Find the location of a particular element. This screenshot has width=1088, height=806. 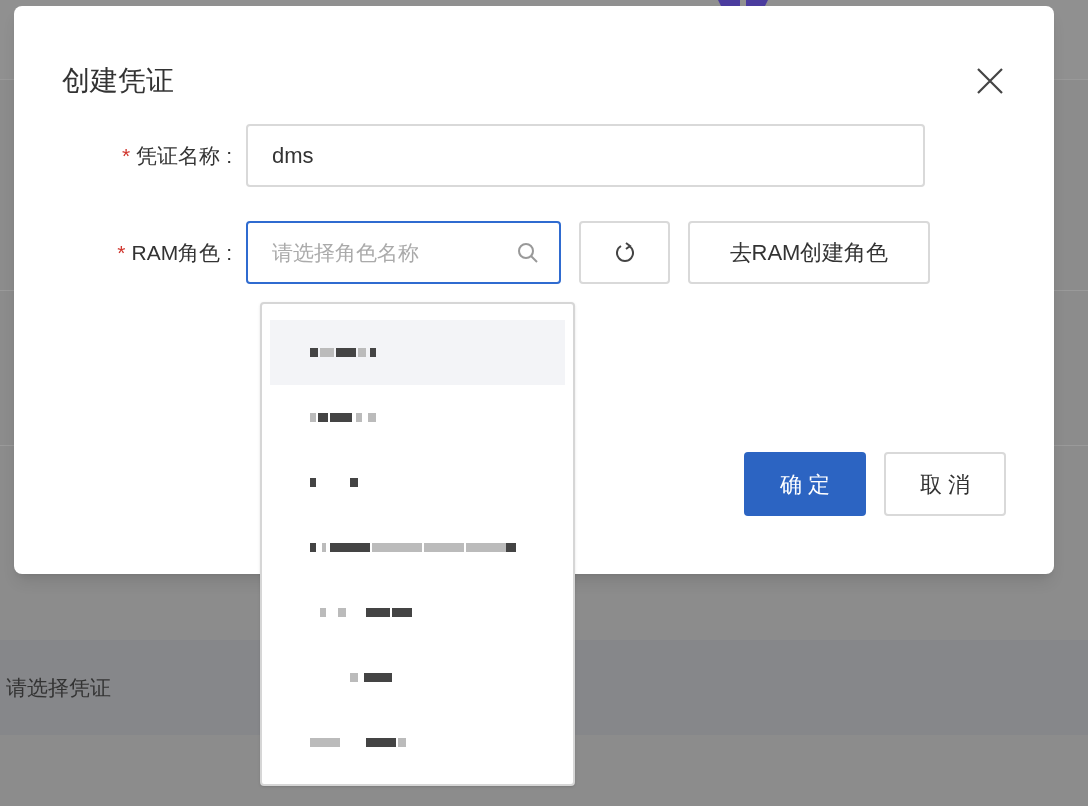

refresh-button is located at coordinates (624, 252).